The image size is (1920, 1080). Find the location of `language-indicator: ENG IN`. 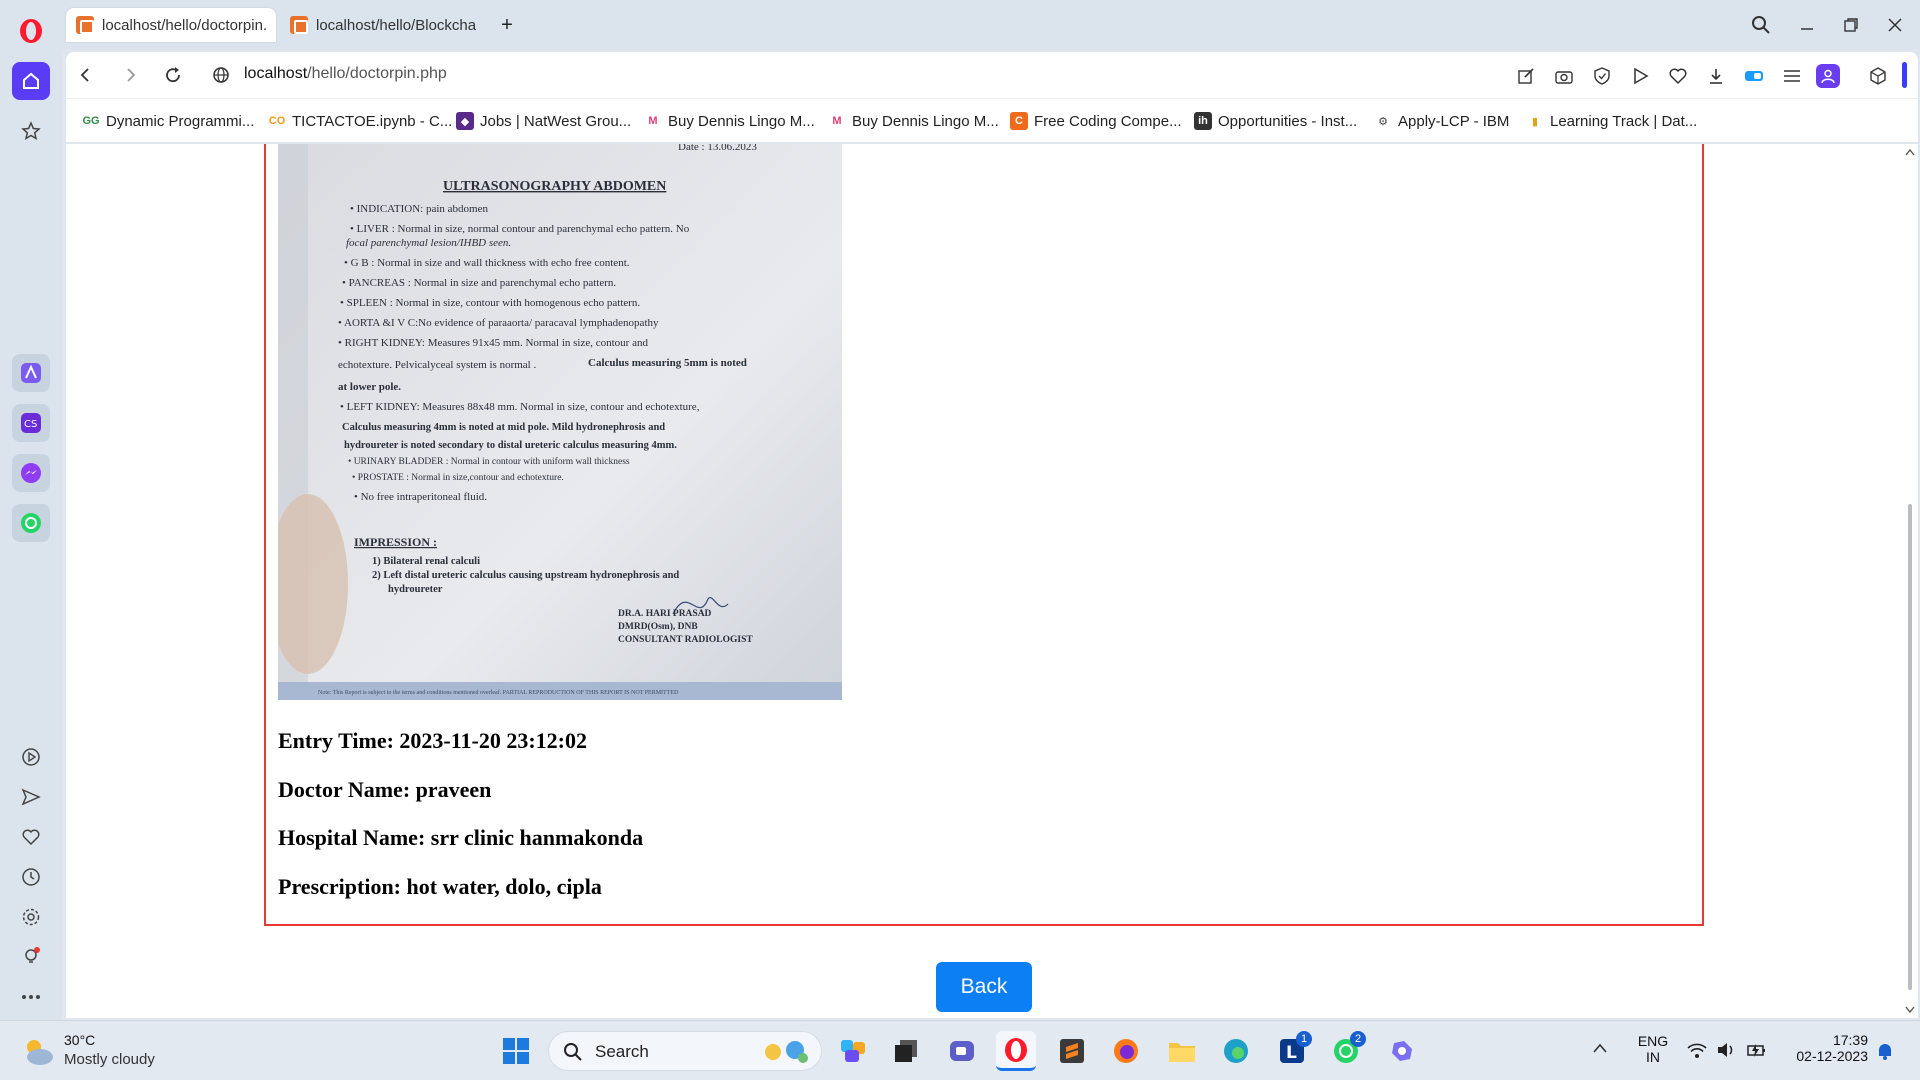

language-indicator: ENG IN is located at coordinates (1653, 1049).